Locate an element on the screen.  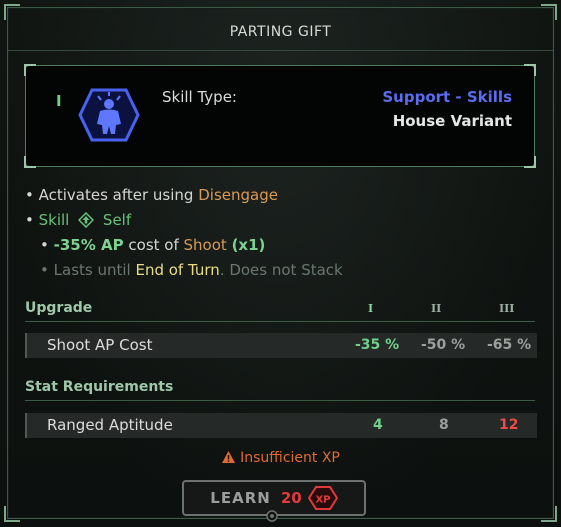
keyword-shoot: Shoot is located at coordinates (205, 245).